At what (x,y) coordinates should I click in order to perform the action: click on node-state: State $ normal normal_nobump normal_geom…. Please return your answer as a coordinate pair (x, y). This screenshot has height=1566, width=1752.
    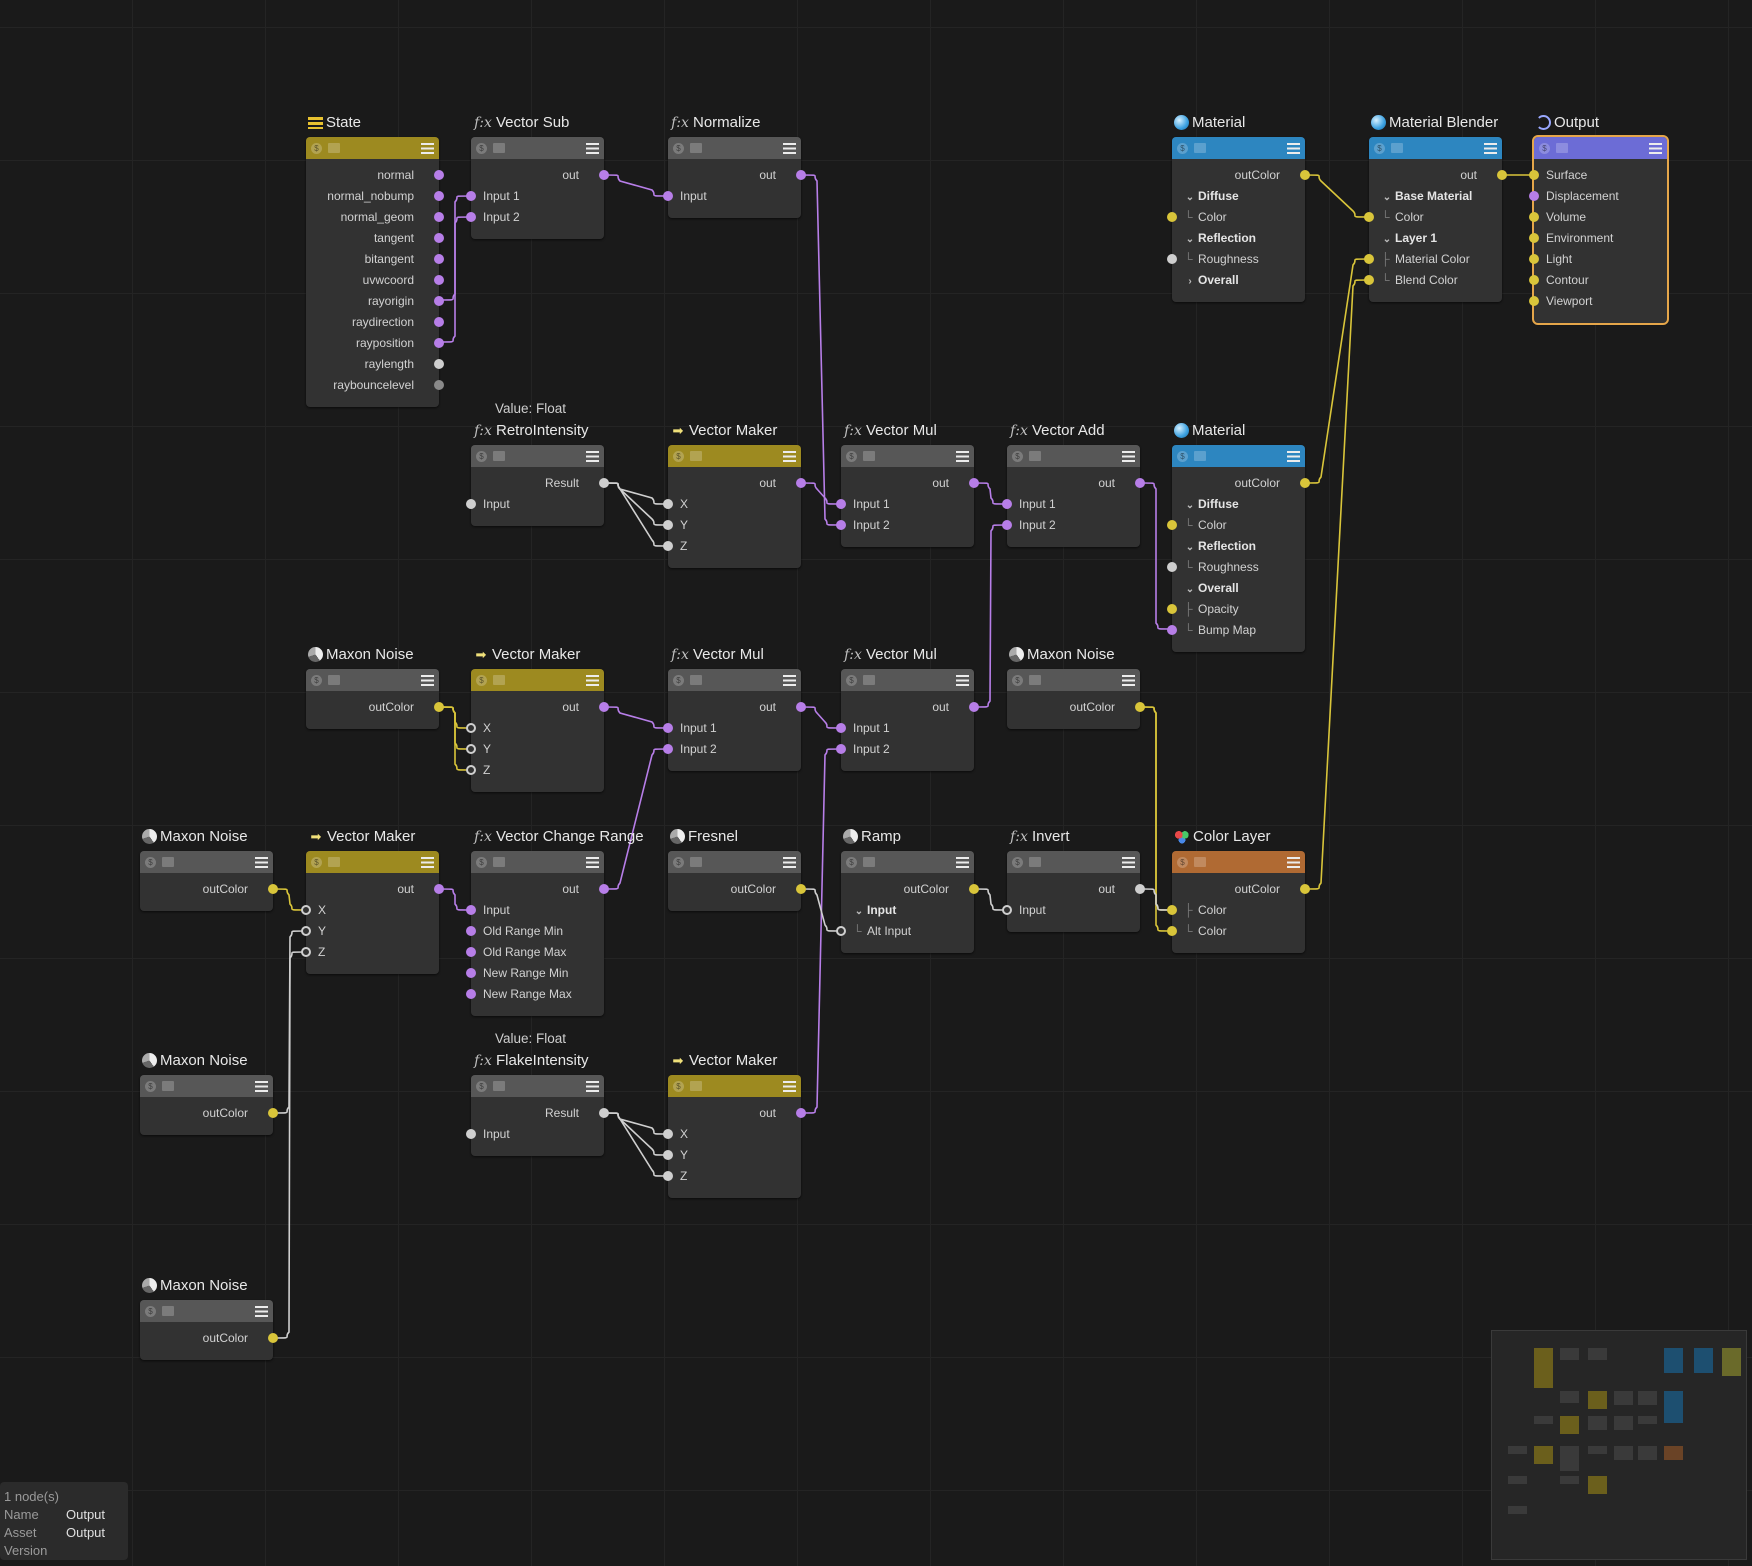
    Looking at the image, I should click on (375, 260).